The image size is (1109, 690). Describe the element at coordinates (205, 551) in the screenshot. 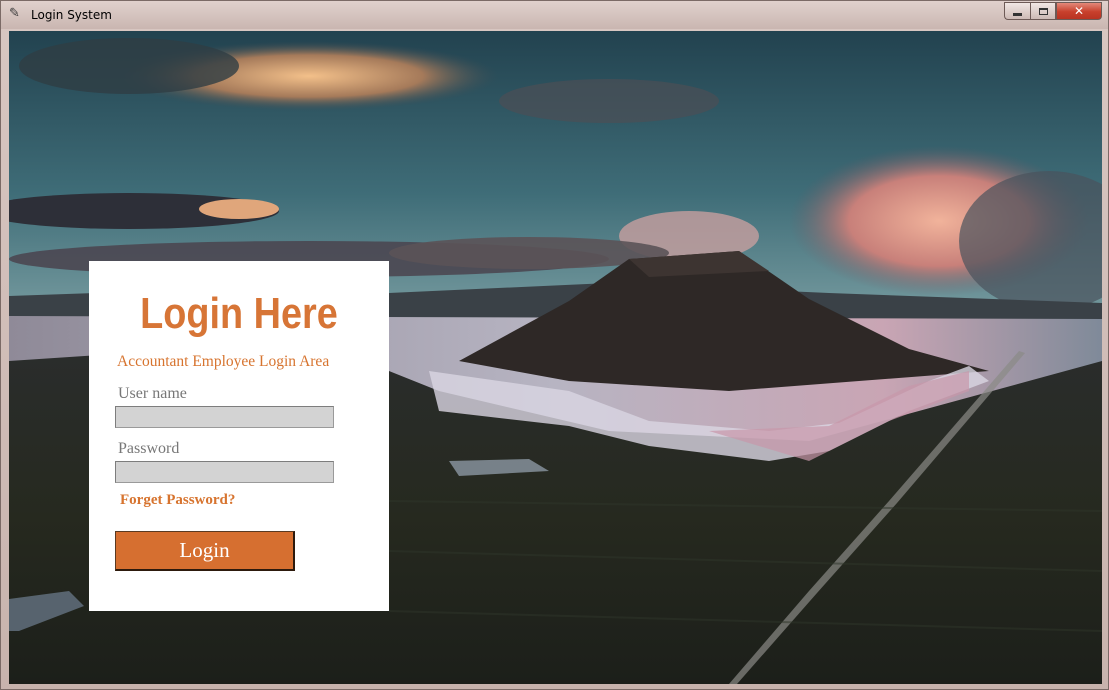

I see `login-button: Login` at that location.